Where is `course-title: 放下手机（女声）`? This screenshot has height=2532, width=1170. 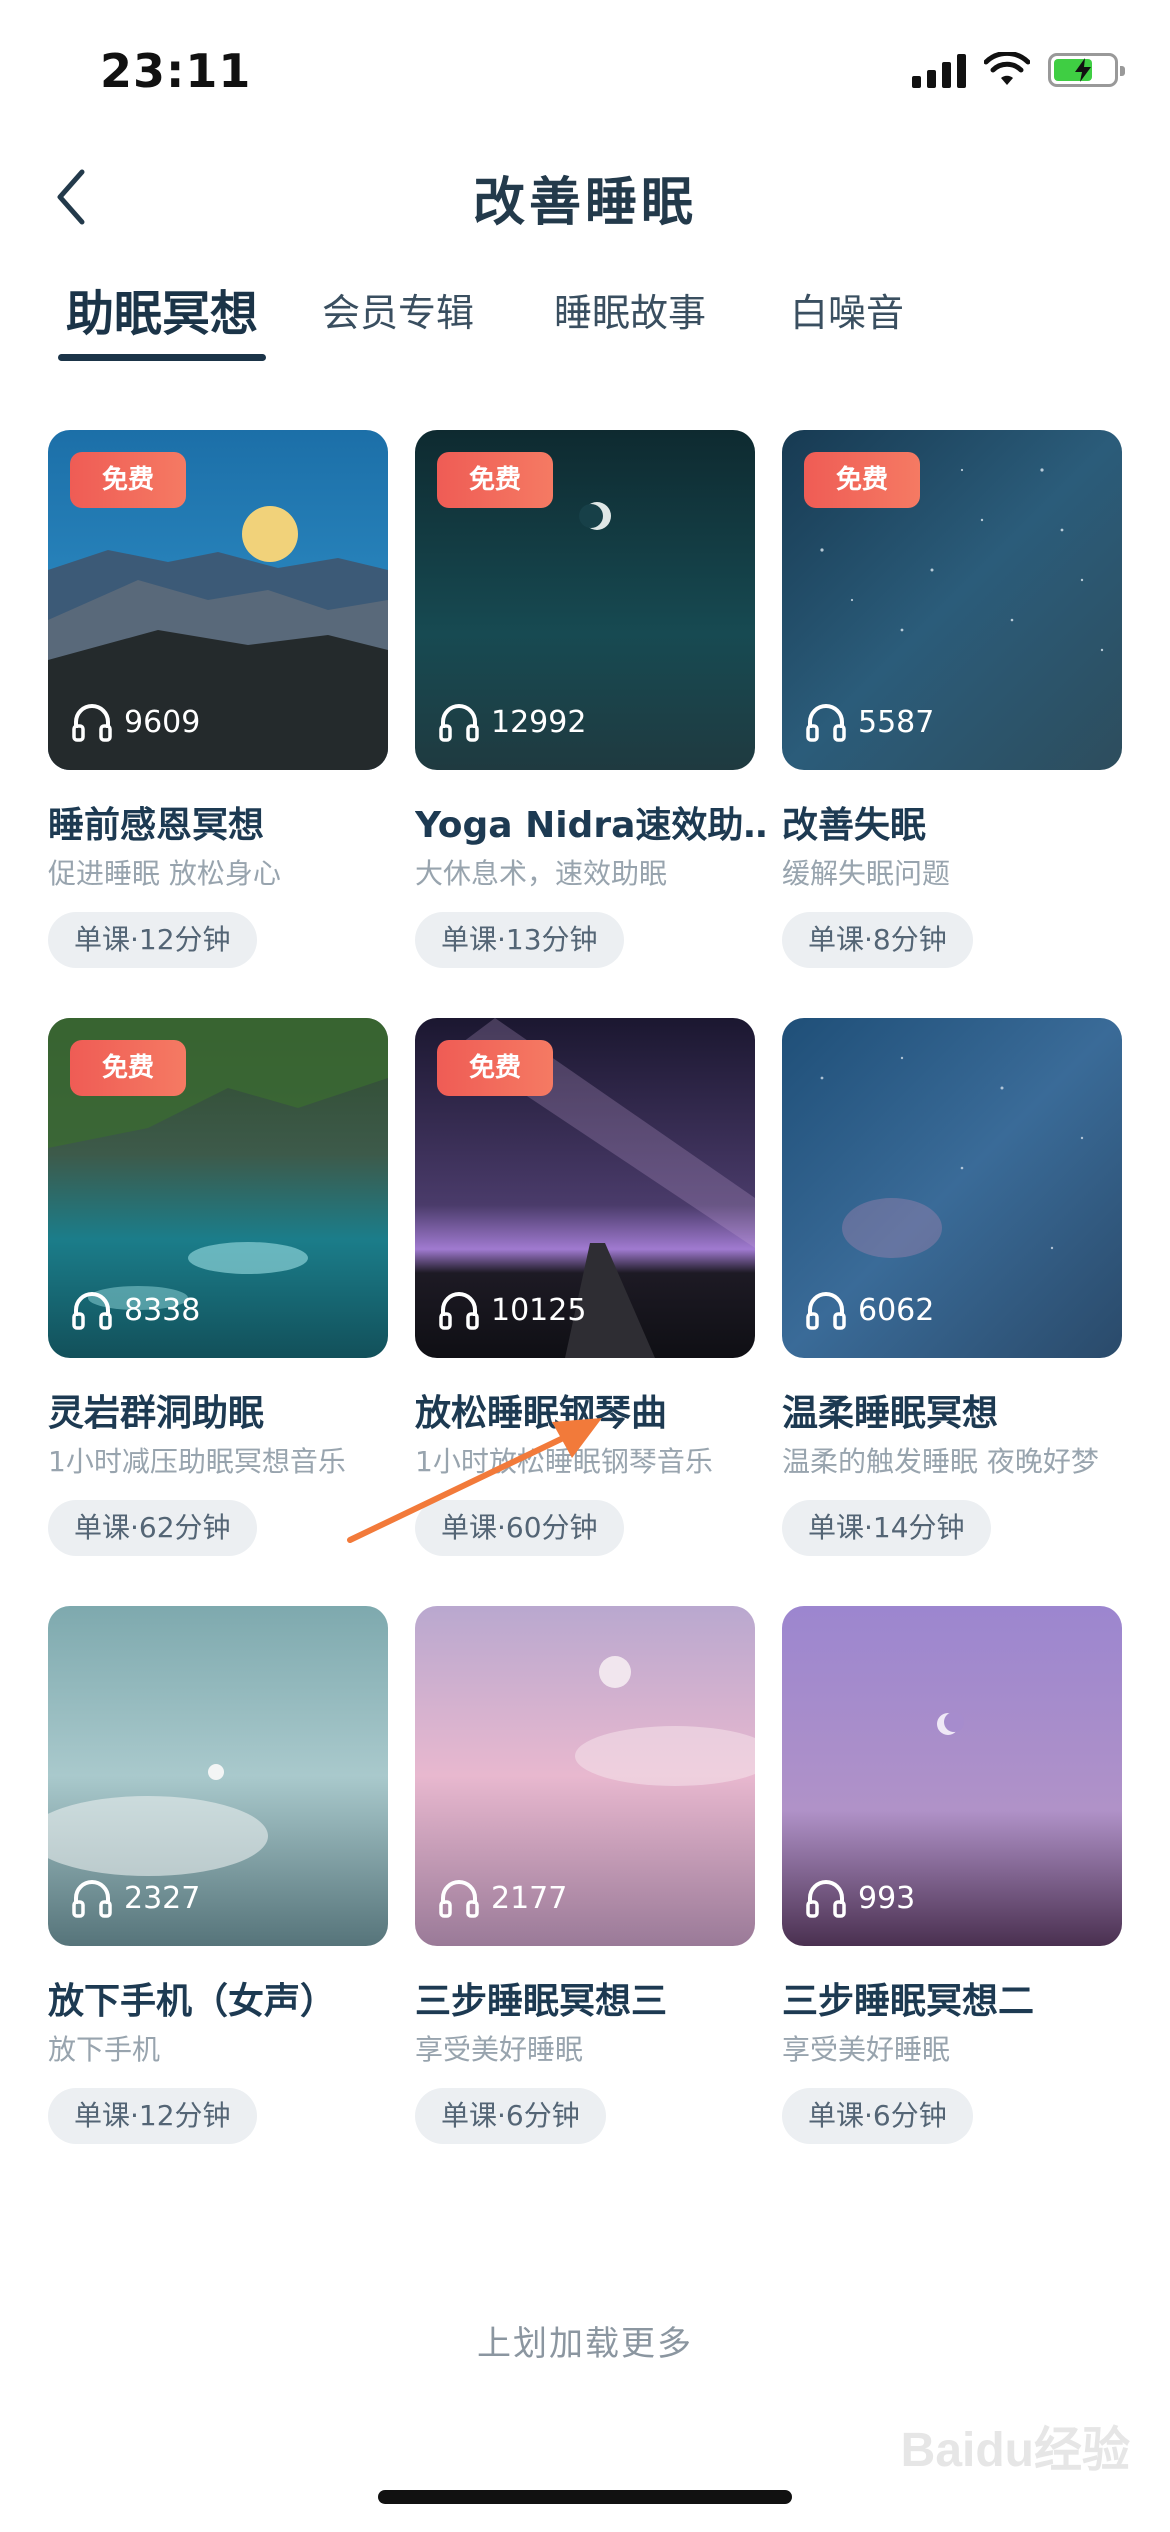
course-title: 放下手机（女声） is located at coordinates (192, 2001).